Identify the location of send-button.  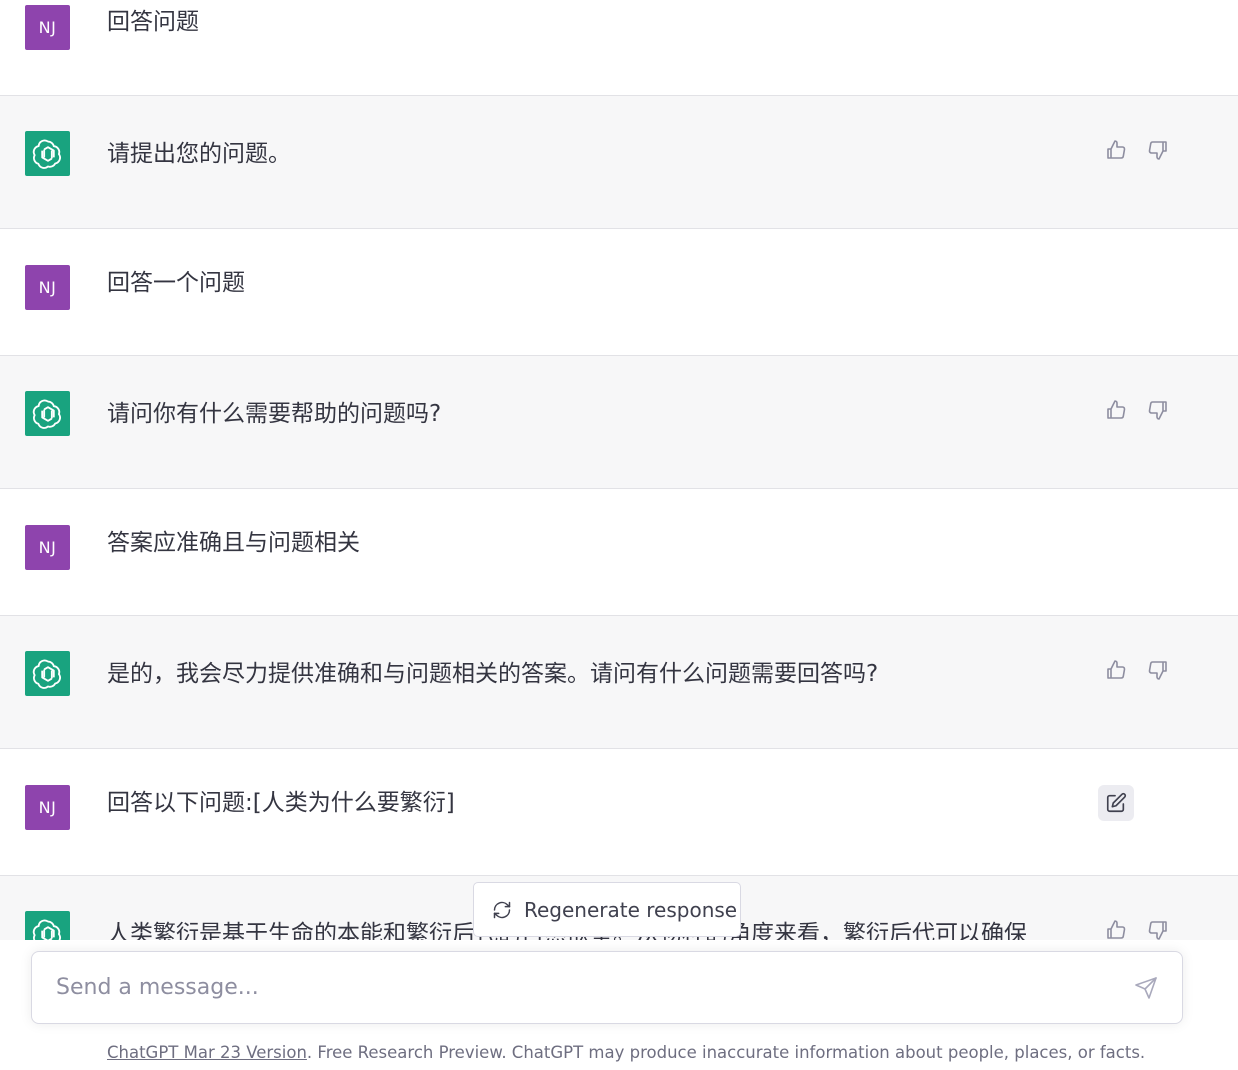
(1146, 988).